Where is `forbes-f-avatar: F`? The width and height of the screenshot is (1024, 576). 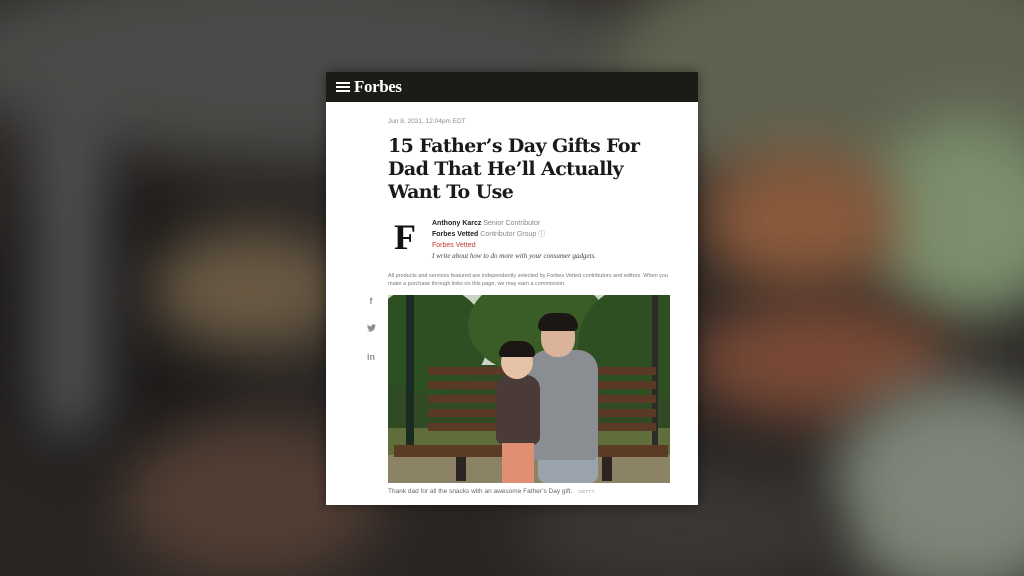
forbes-f-avatar: F is located at coordinates (405, 237).